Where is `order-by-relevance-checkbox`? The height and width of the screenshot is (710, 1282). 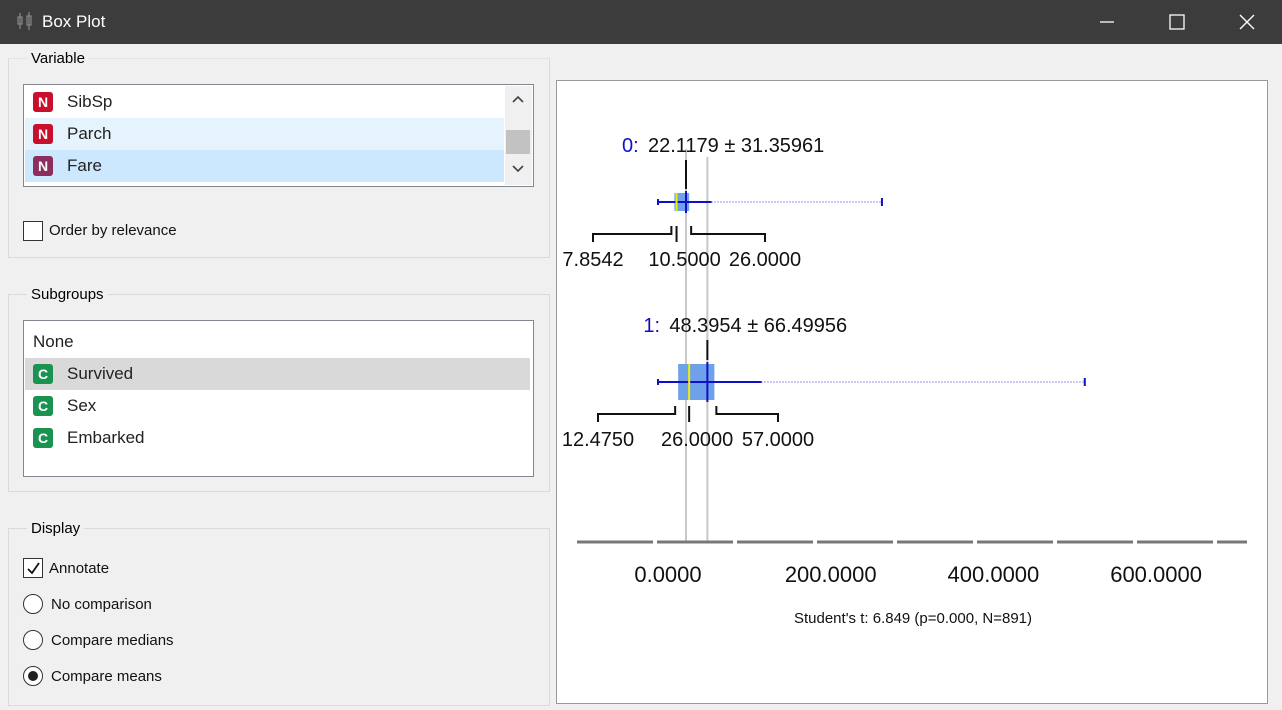 order-by-relevance-checkbox is located at coordinates (33, 231).